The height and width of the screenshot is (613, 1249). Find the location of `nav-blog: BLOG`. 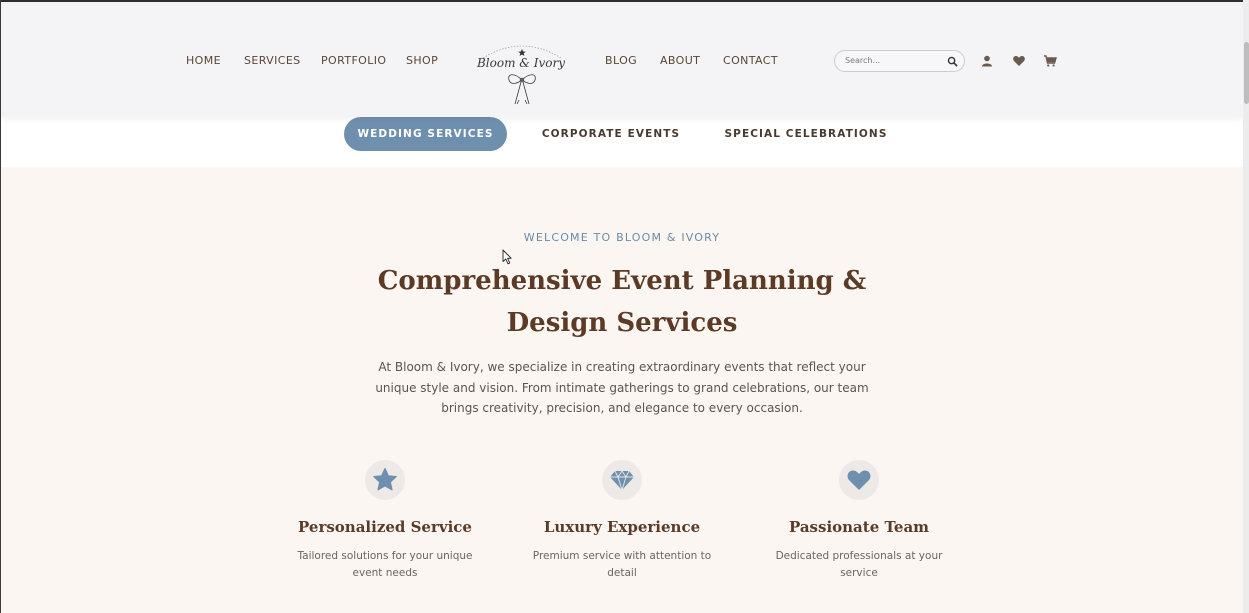

nav-blog: BLOG is located at coordinates (621, 60).